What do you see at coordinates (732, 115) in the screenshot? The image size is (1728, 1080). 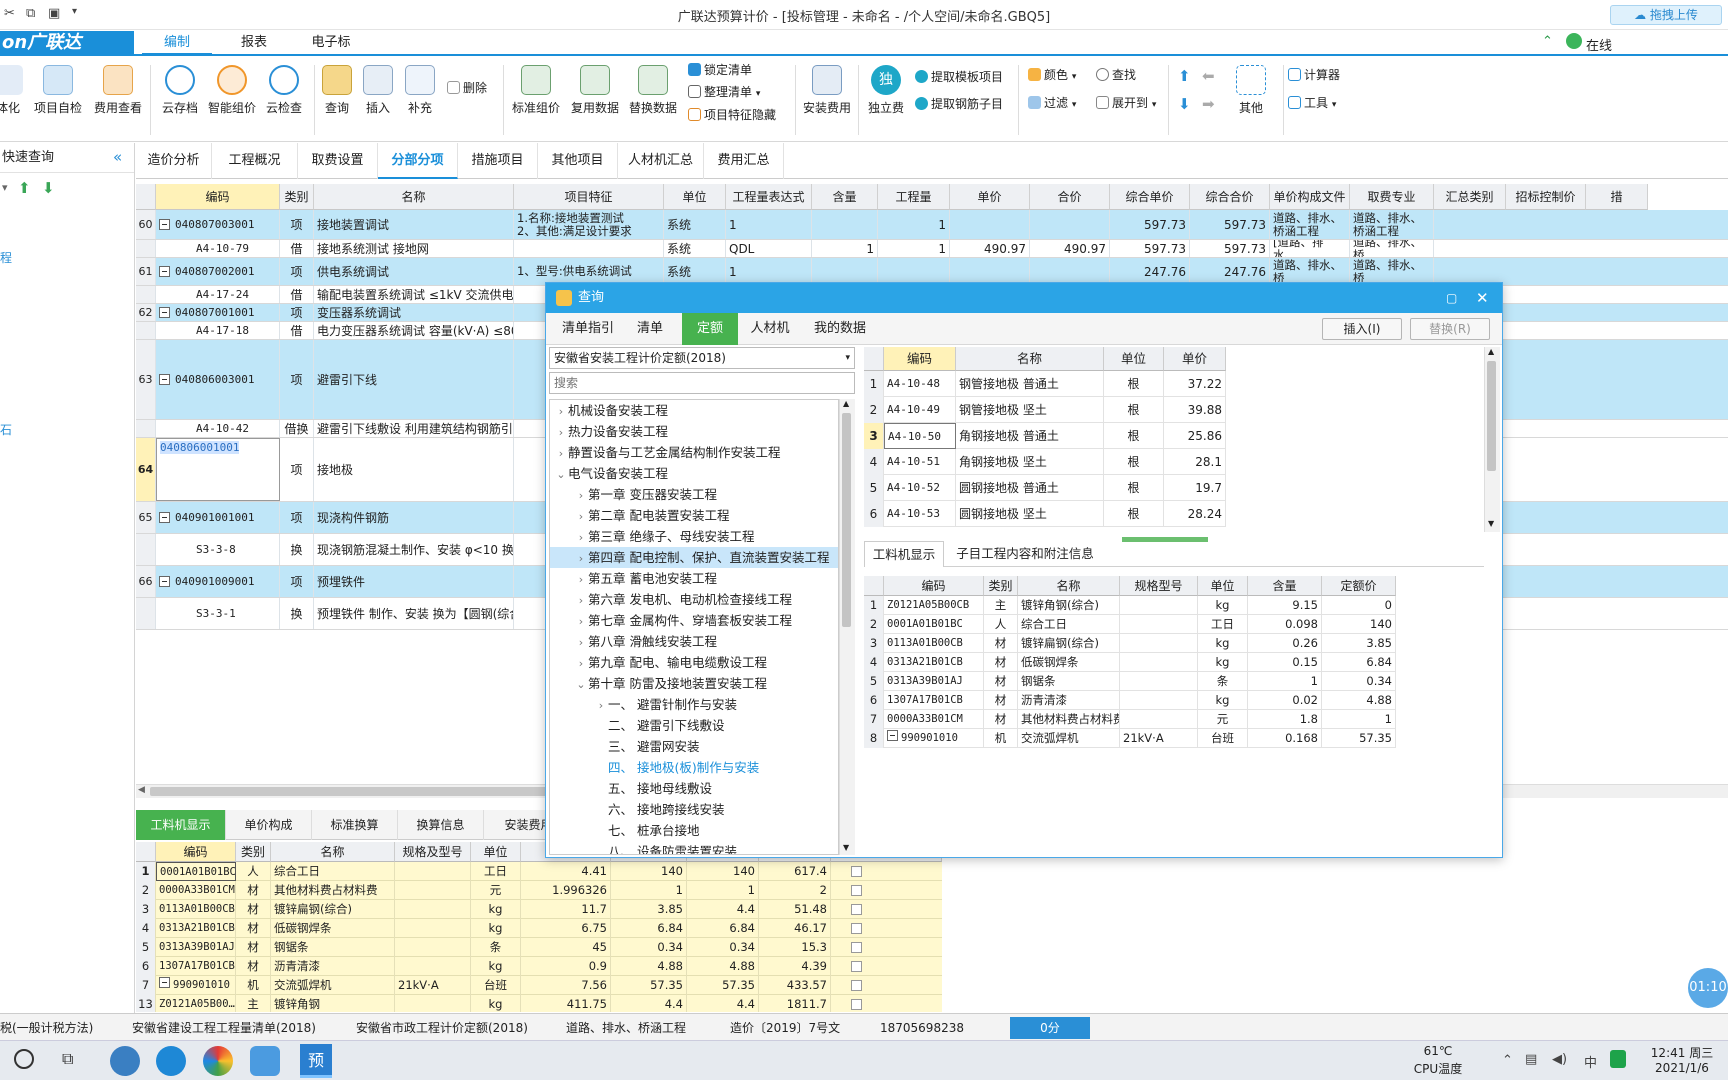 I see `hide-feature-button: 项目特征隐藏` at bounding box center [732, 115].